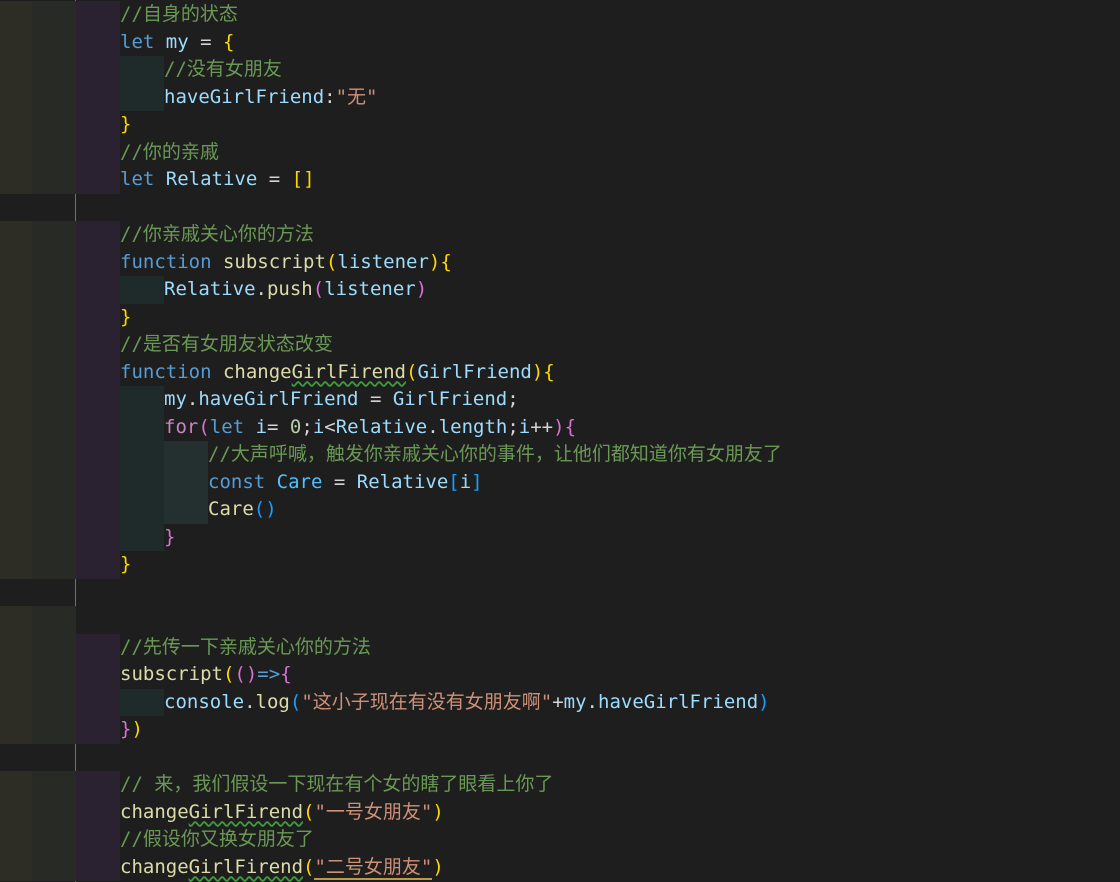 The height and width of the screenshot is (882, 1120). What do you see at coordinates (217, 235) in the screenshot?
I see `code-text: //你亲戚关心你的方法` at bounding box center [217, 235].